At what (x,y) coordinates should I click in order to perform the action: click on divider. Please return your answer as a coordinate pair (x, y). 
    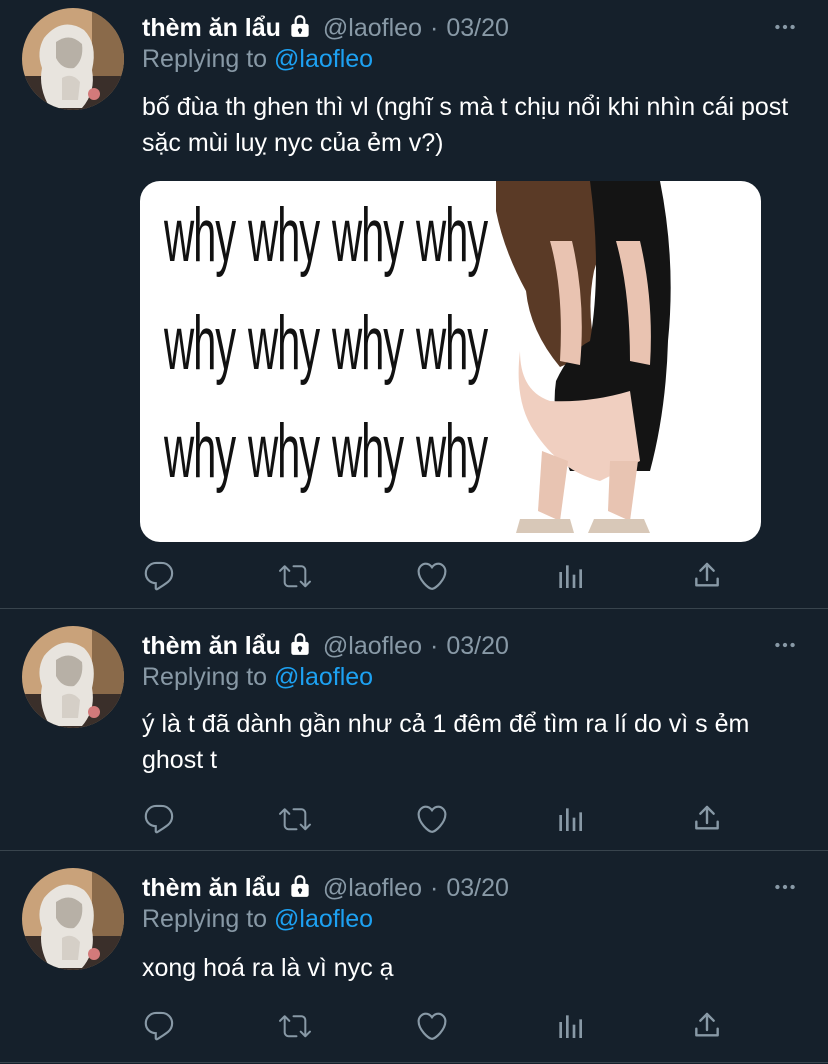
    Looking at the image, I should click on (414, 1062).